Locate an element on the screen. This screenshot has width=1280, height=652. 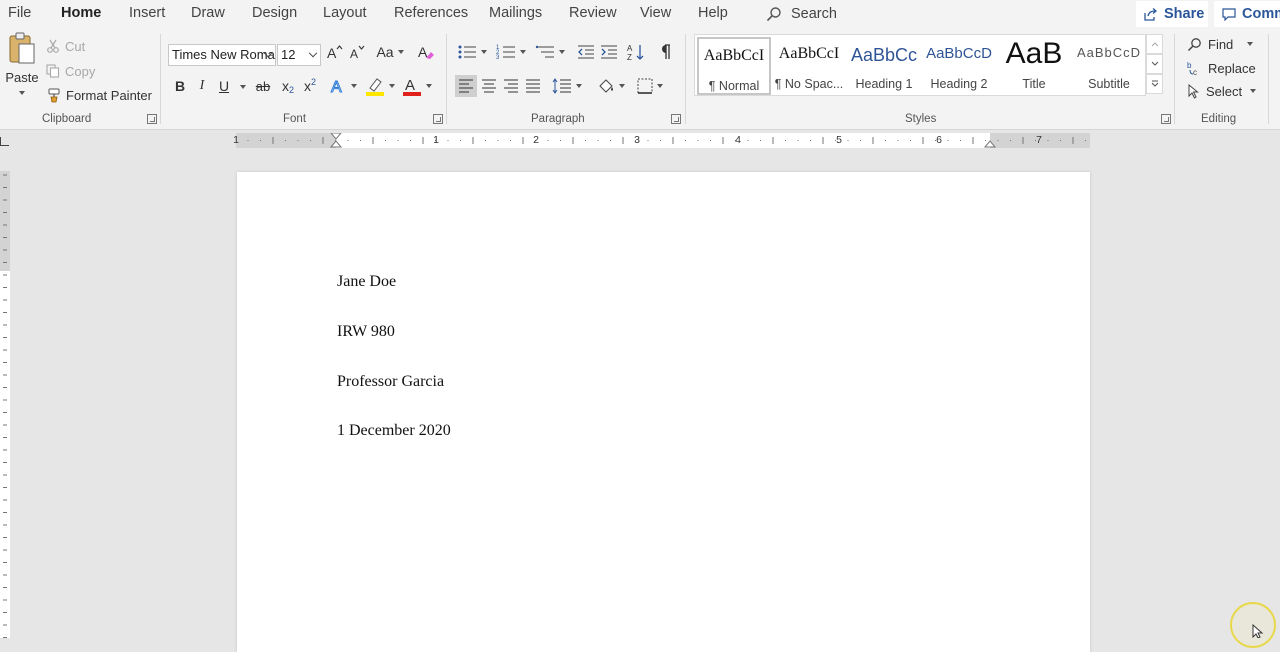
multilevel-list-button is located at coordinates (550, 52).